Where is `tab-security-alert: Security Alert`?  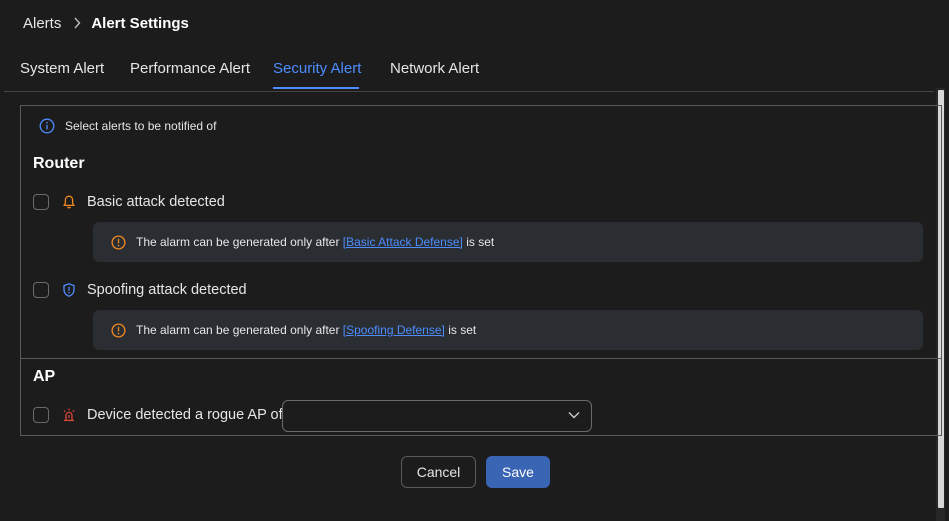 tab-security-alert: Security Alert is located at coordinates (317, 68).